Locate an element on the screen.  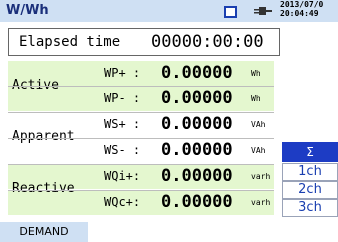
measurement-symbol: WQc+: is located at coordinates (122, 202).